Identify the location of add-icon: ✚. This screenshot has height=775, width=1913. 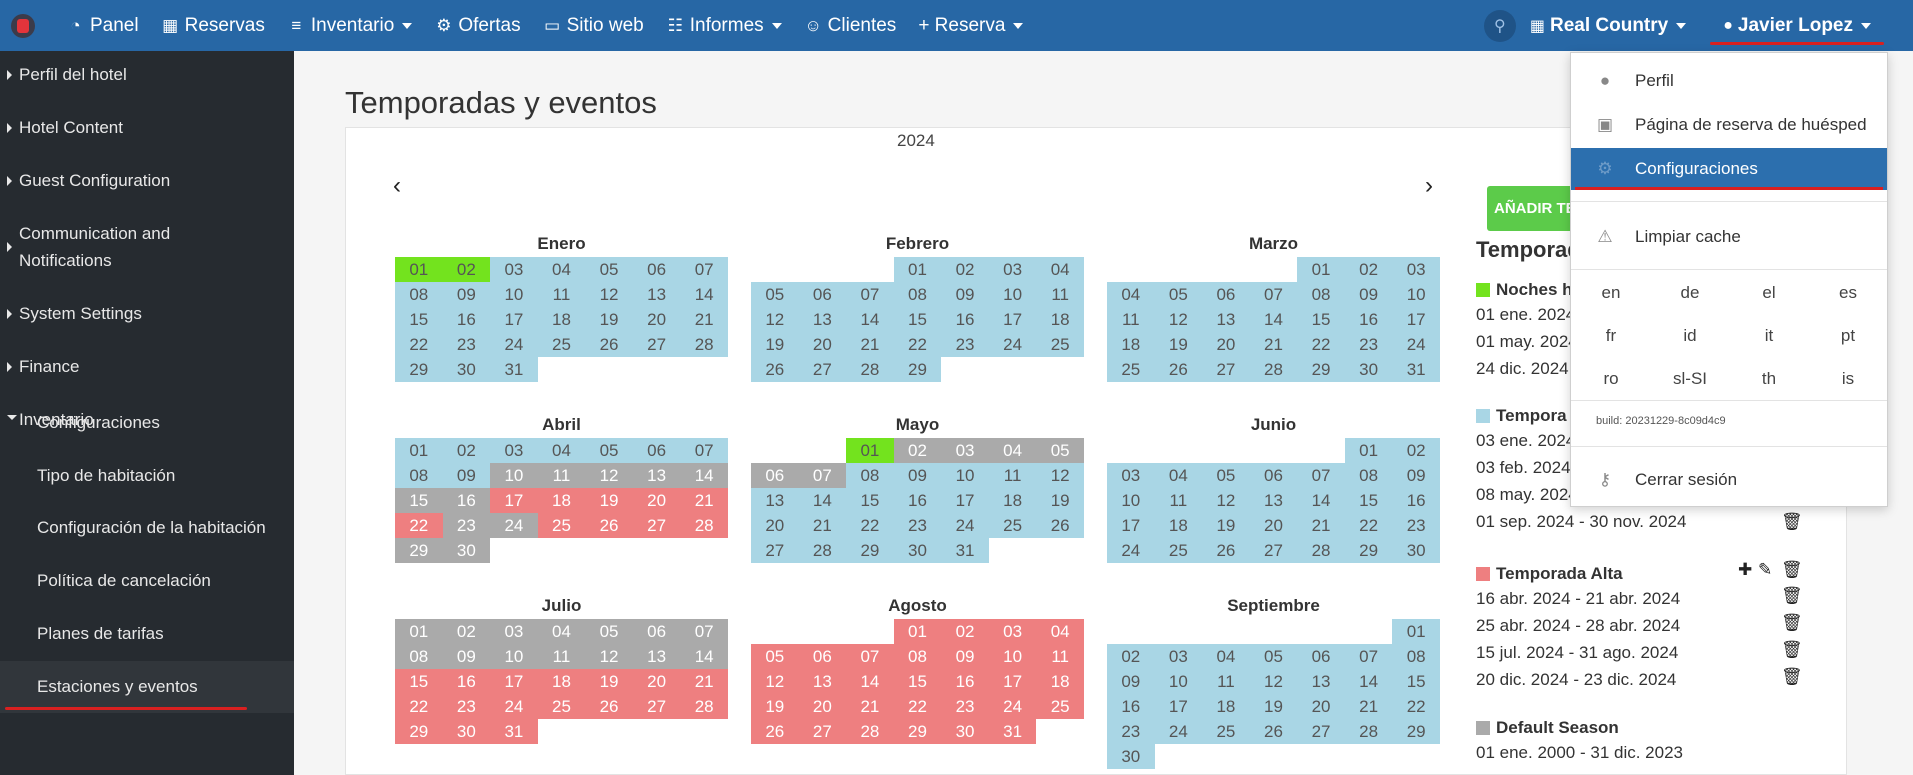
(1745, 570).